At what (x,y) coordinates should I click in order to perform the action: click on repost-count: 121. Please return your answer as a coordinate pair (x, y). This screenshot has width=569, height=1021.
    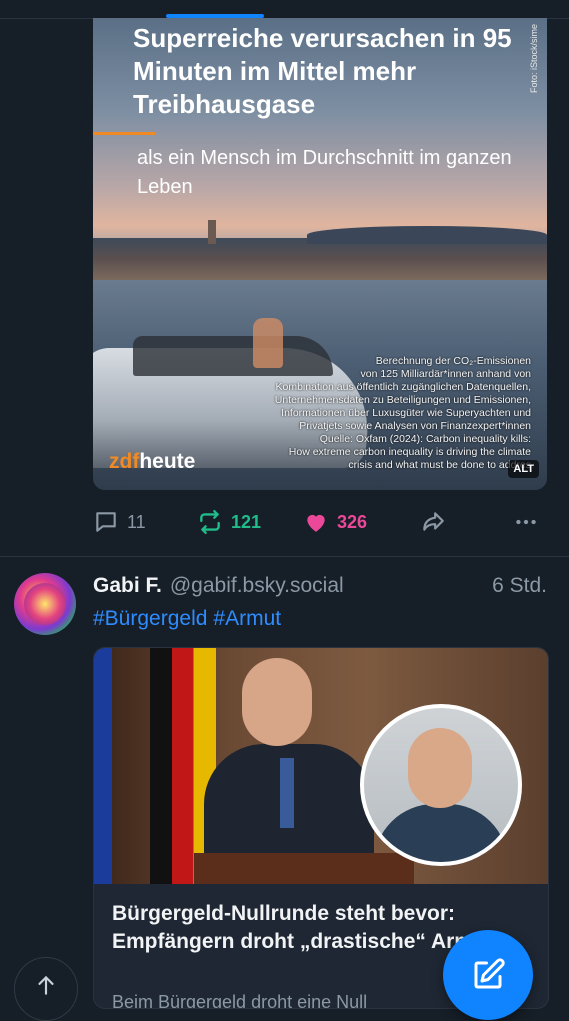
    Looking at the image, I should click on (246, 521).